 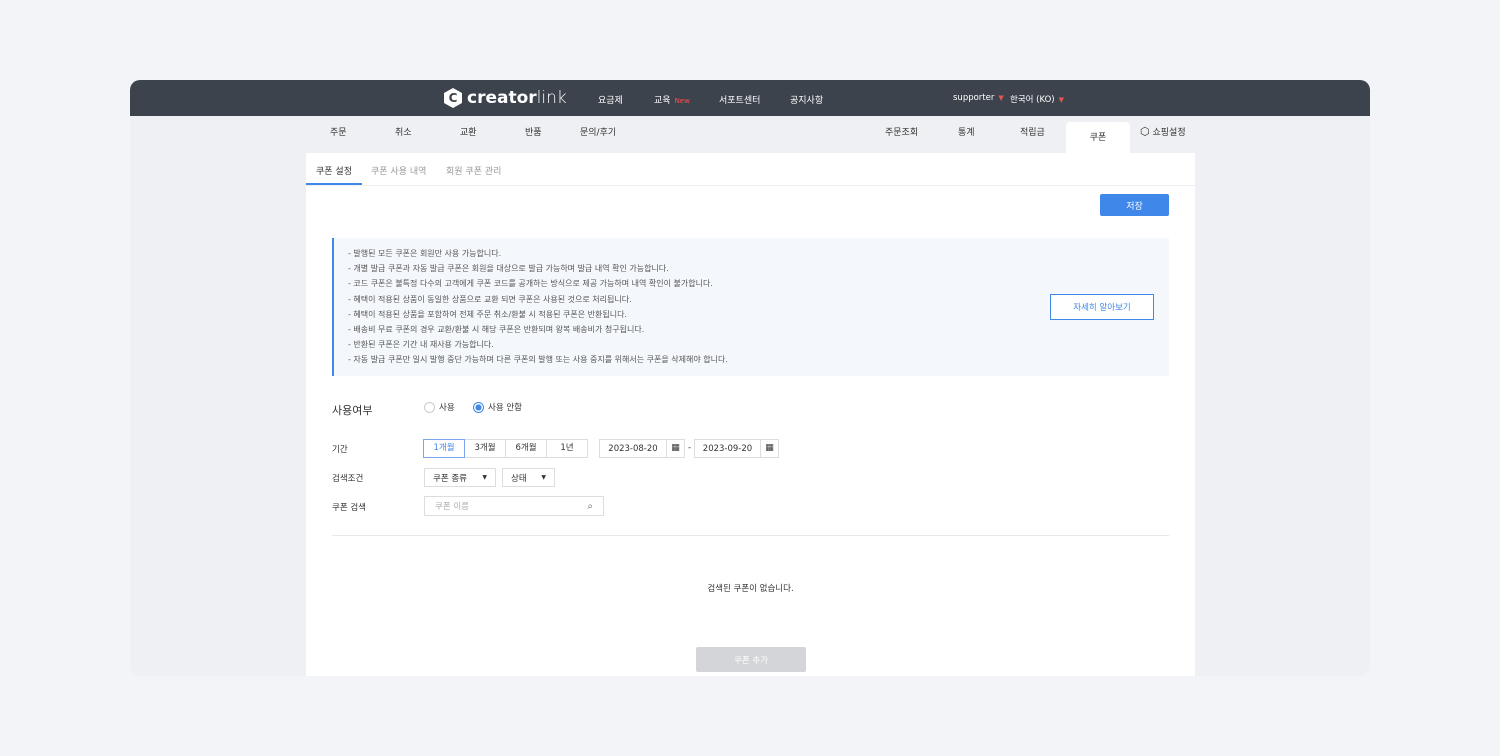 What do you see at coordinates (598, 131) in the screenshot?
I see `tab-inquiry: 문의/후기` at bounding box center [598, 131].